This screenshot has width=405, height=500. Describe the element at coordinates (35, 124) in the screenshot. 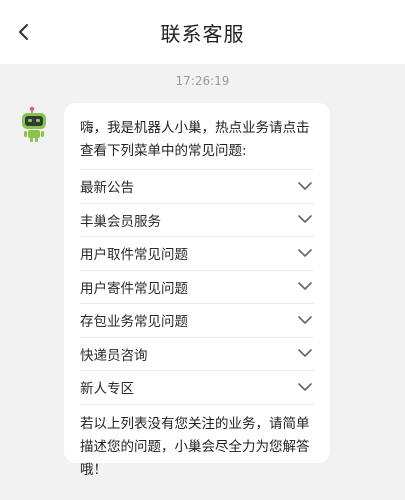

I see `robot-avatar` at that location.